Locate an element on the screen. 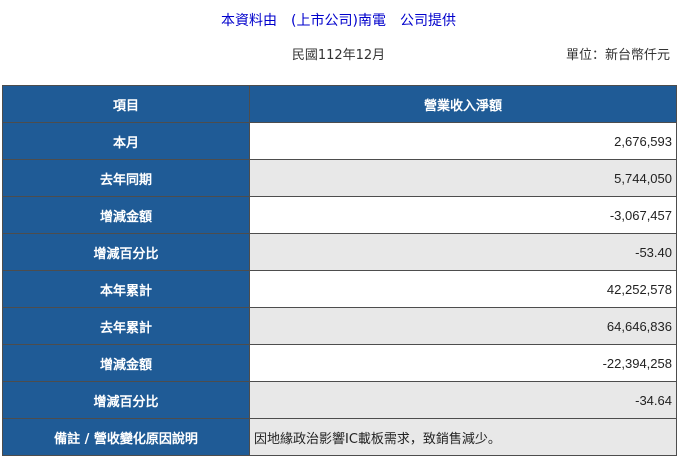  row-label: 去年同期 is located at coordinates (126, 178).